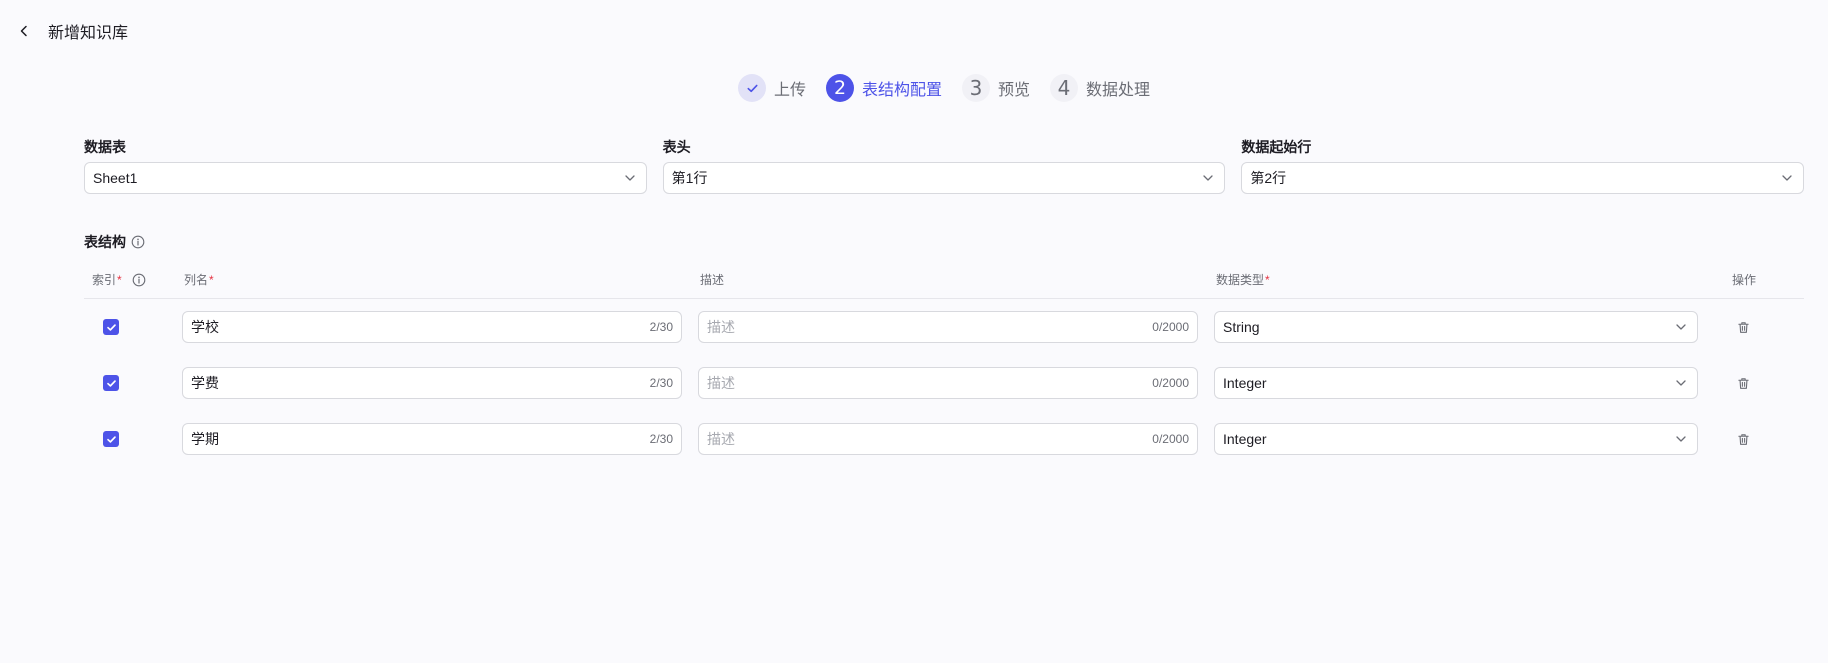 This screenshot has height=663, width=1828. I want to click on back-button, so click(24, 31).